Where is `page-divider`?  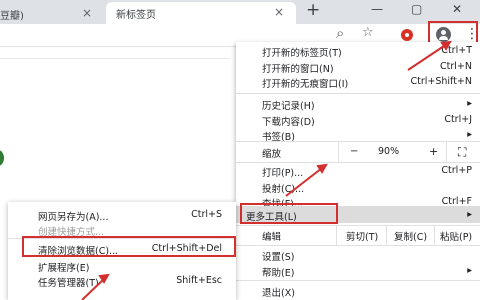 page-divider is located at coordinates (115, 58).